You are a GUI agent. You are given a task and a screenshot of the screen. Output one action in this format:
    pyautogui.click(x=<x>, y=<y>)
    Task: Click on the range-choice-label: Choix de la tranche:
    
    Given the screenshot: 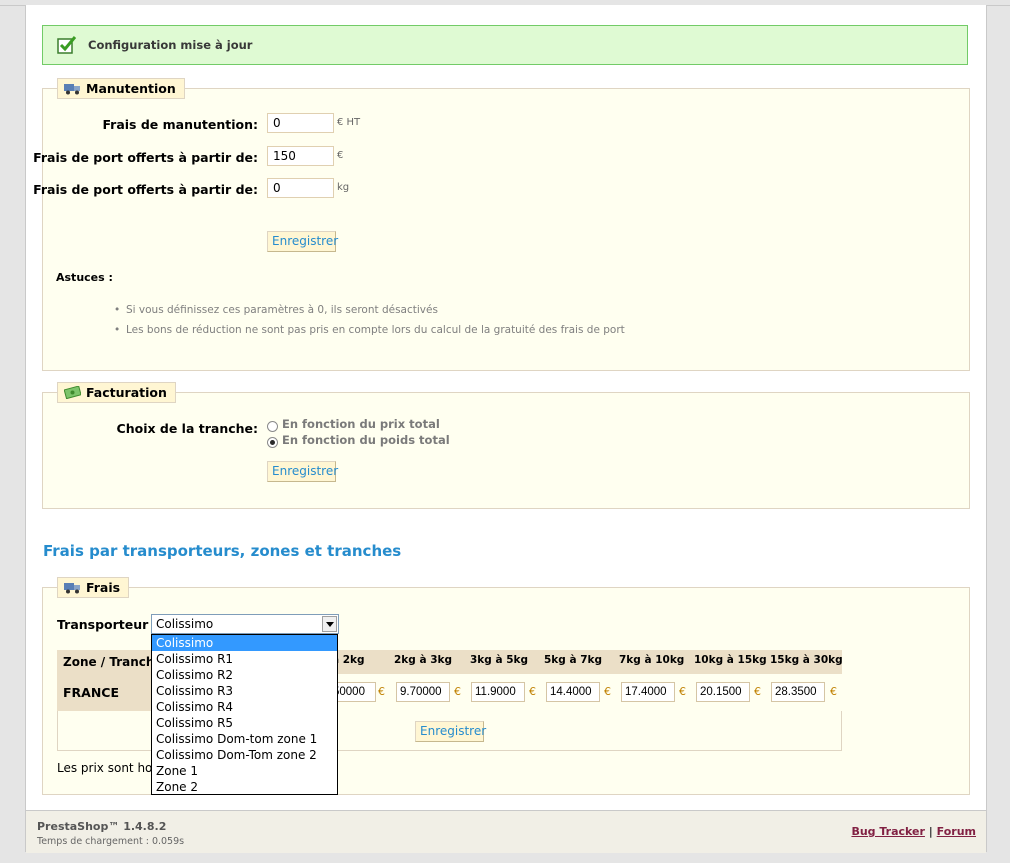 What is the action you would take?
    pyautogui.click(x=187, y=428)
    